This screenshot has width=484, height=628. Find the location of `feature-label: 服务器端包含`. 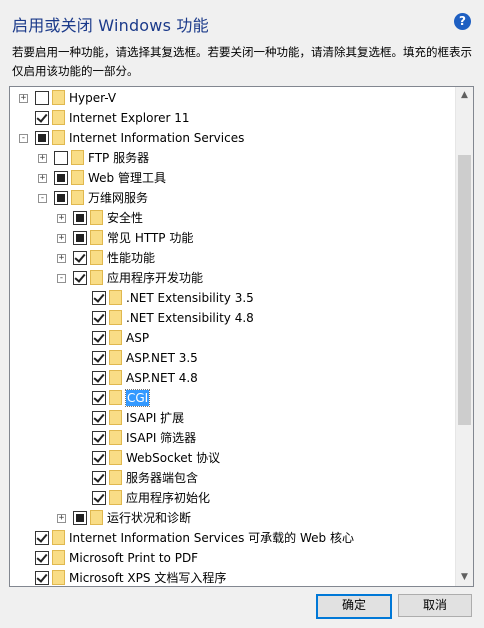

feature-label: 服务器端包含 is located at coordinates (162, 478).